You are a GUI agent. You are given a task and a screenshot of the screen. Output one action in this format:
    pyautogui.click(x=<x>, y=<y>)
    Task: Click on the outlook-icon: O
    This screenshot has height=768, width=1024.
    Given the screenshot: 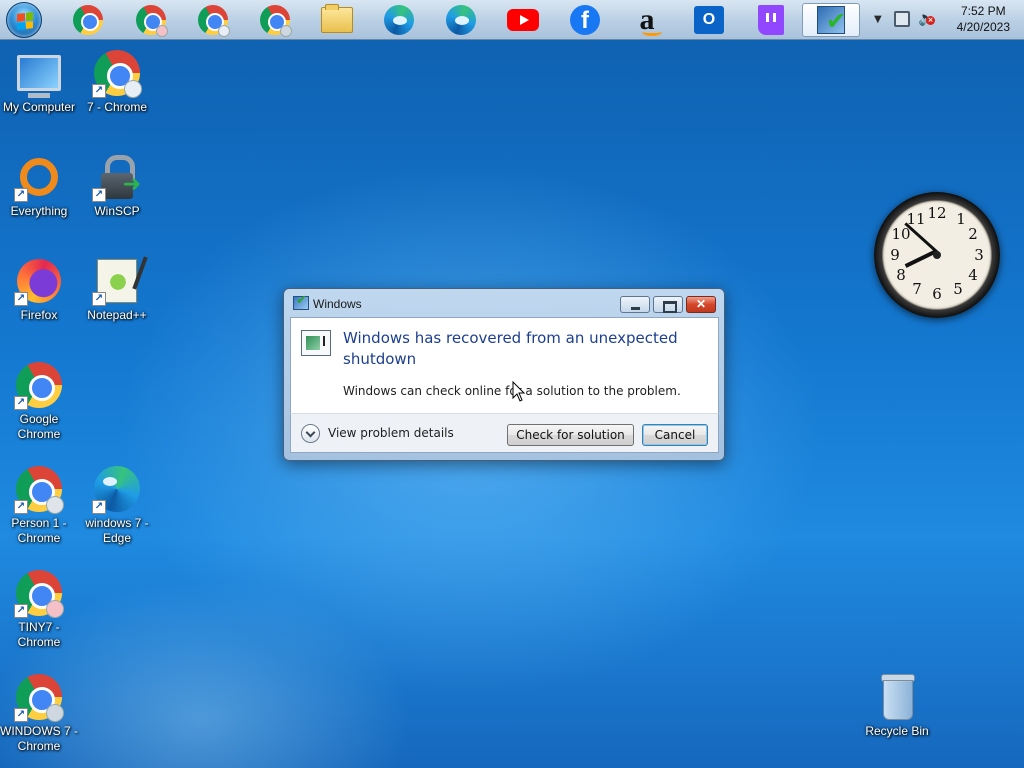 What is the action you would take?
    pyautogui.click(x=709, y=20)
    